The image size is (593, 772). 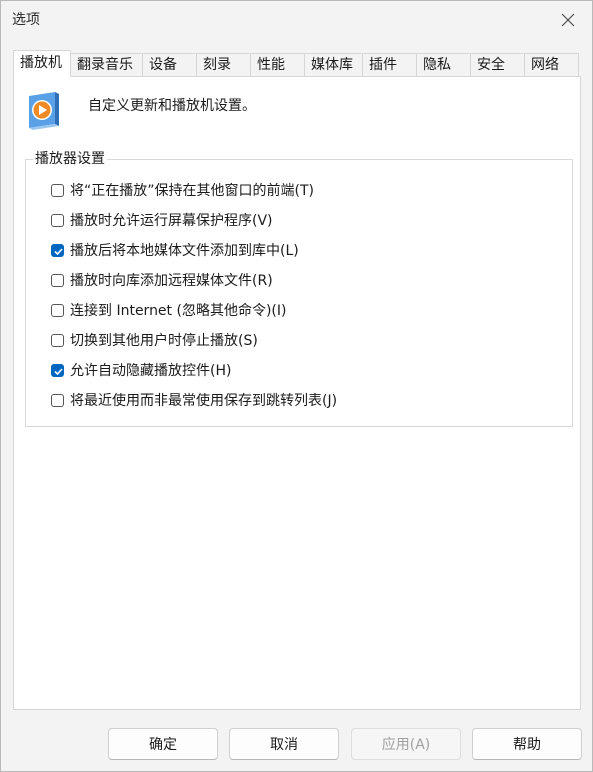 What do you see at coordinates (406, 744) in the screenshot?
I see `apply-button: 应用(A)` at bounding box center [406, 744].